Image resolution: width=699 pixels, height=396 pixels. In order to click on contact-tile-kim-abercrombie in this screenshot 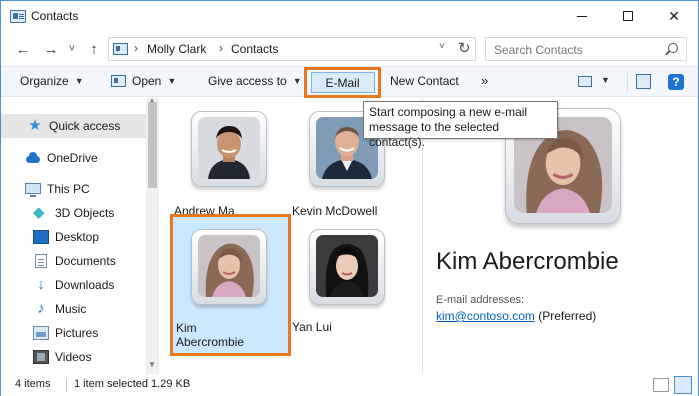, I will do `click(229, 267)`.